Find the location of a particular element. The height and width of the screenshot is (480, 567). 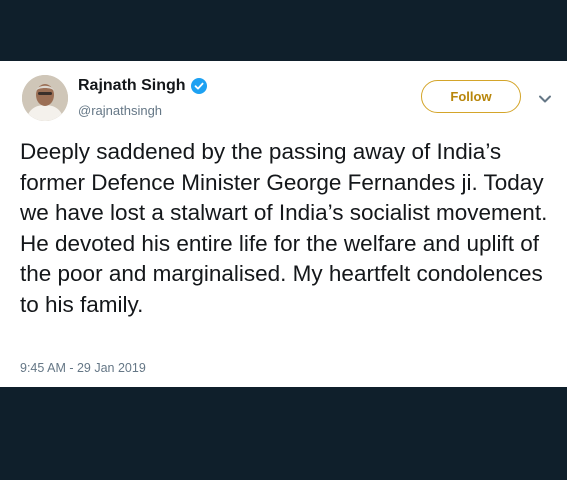

follow-button: Follow is located at coordinates (471, 96).